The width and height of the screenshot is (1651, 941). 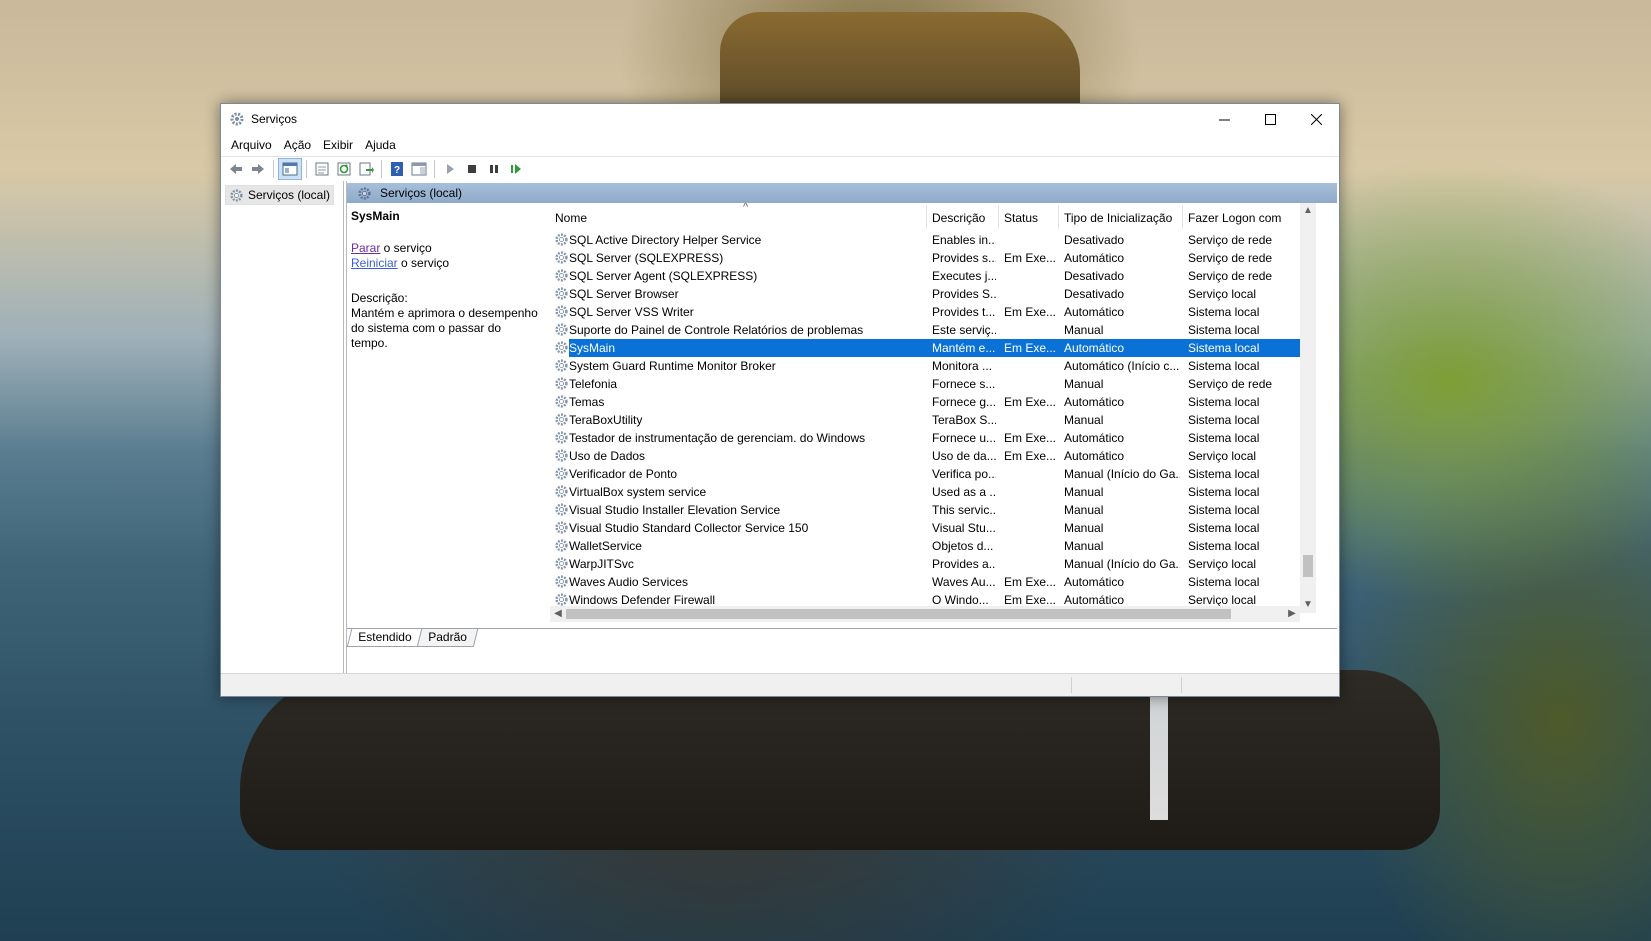 I want to click on menu-ajuda: Ajuda, so click(x=380, y=145).